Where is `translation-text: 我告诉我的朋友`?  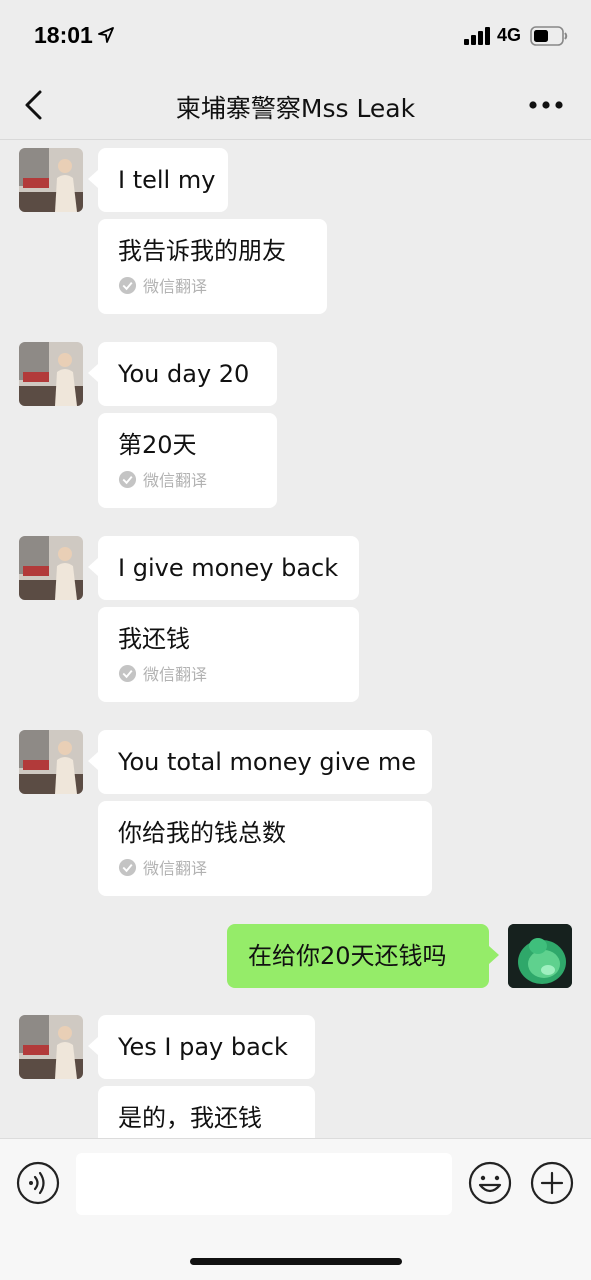 translation-text: 我告诉我的朋友 is located at coordinates (202, 251).